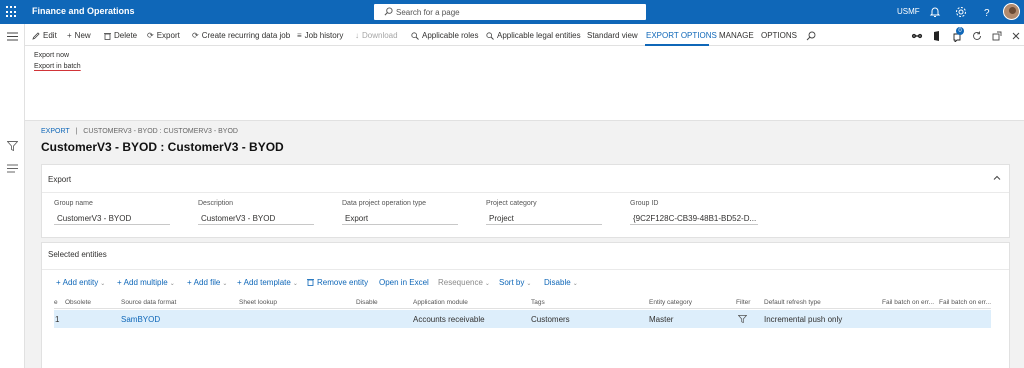 The width and height of the screenshot is (1024, 368). Describe the element at coordinates (55, 131) in the screenshot. I see `breadcrumb-root: EXPORT` at that location.